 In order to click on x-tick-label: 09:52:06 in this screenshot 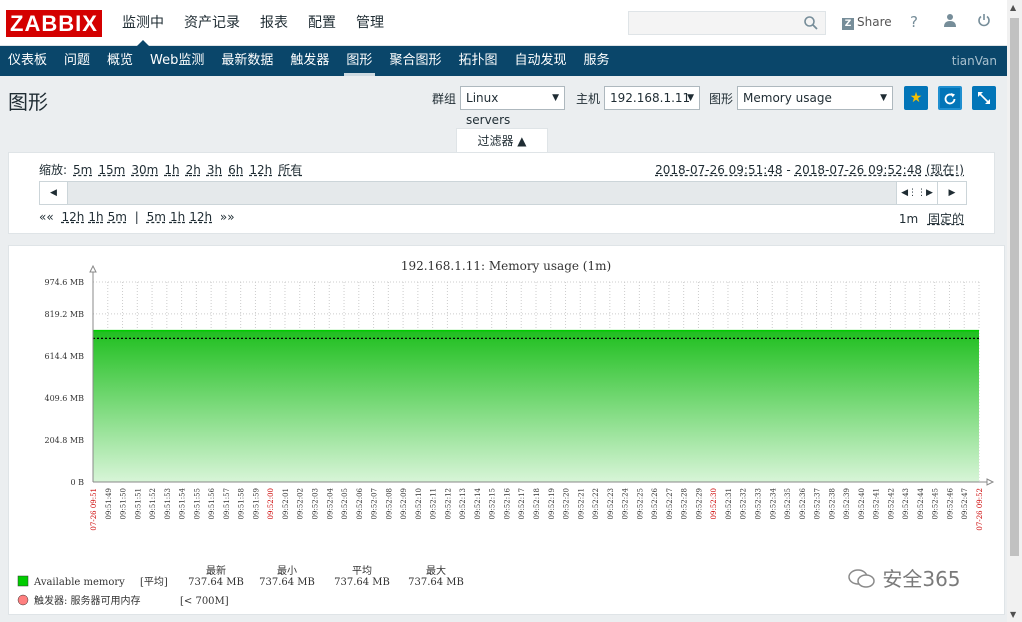, I will do `click(360, 503)`.